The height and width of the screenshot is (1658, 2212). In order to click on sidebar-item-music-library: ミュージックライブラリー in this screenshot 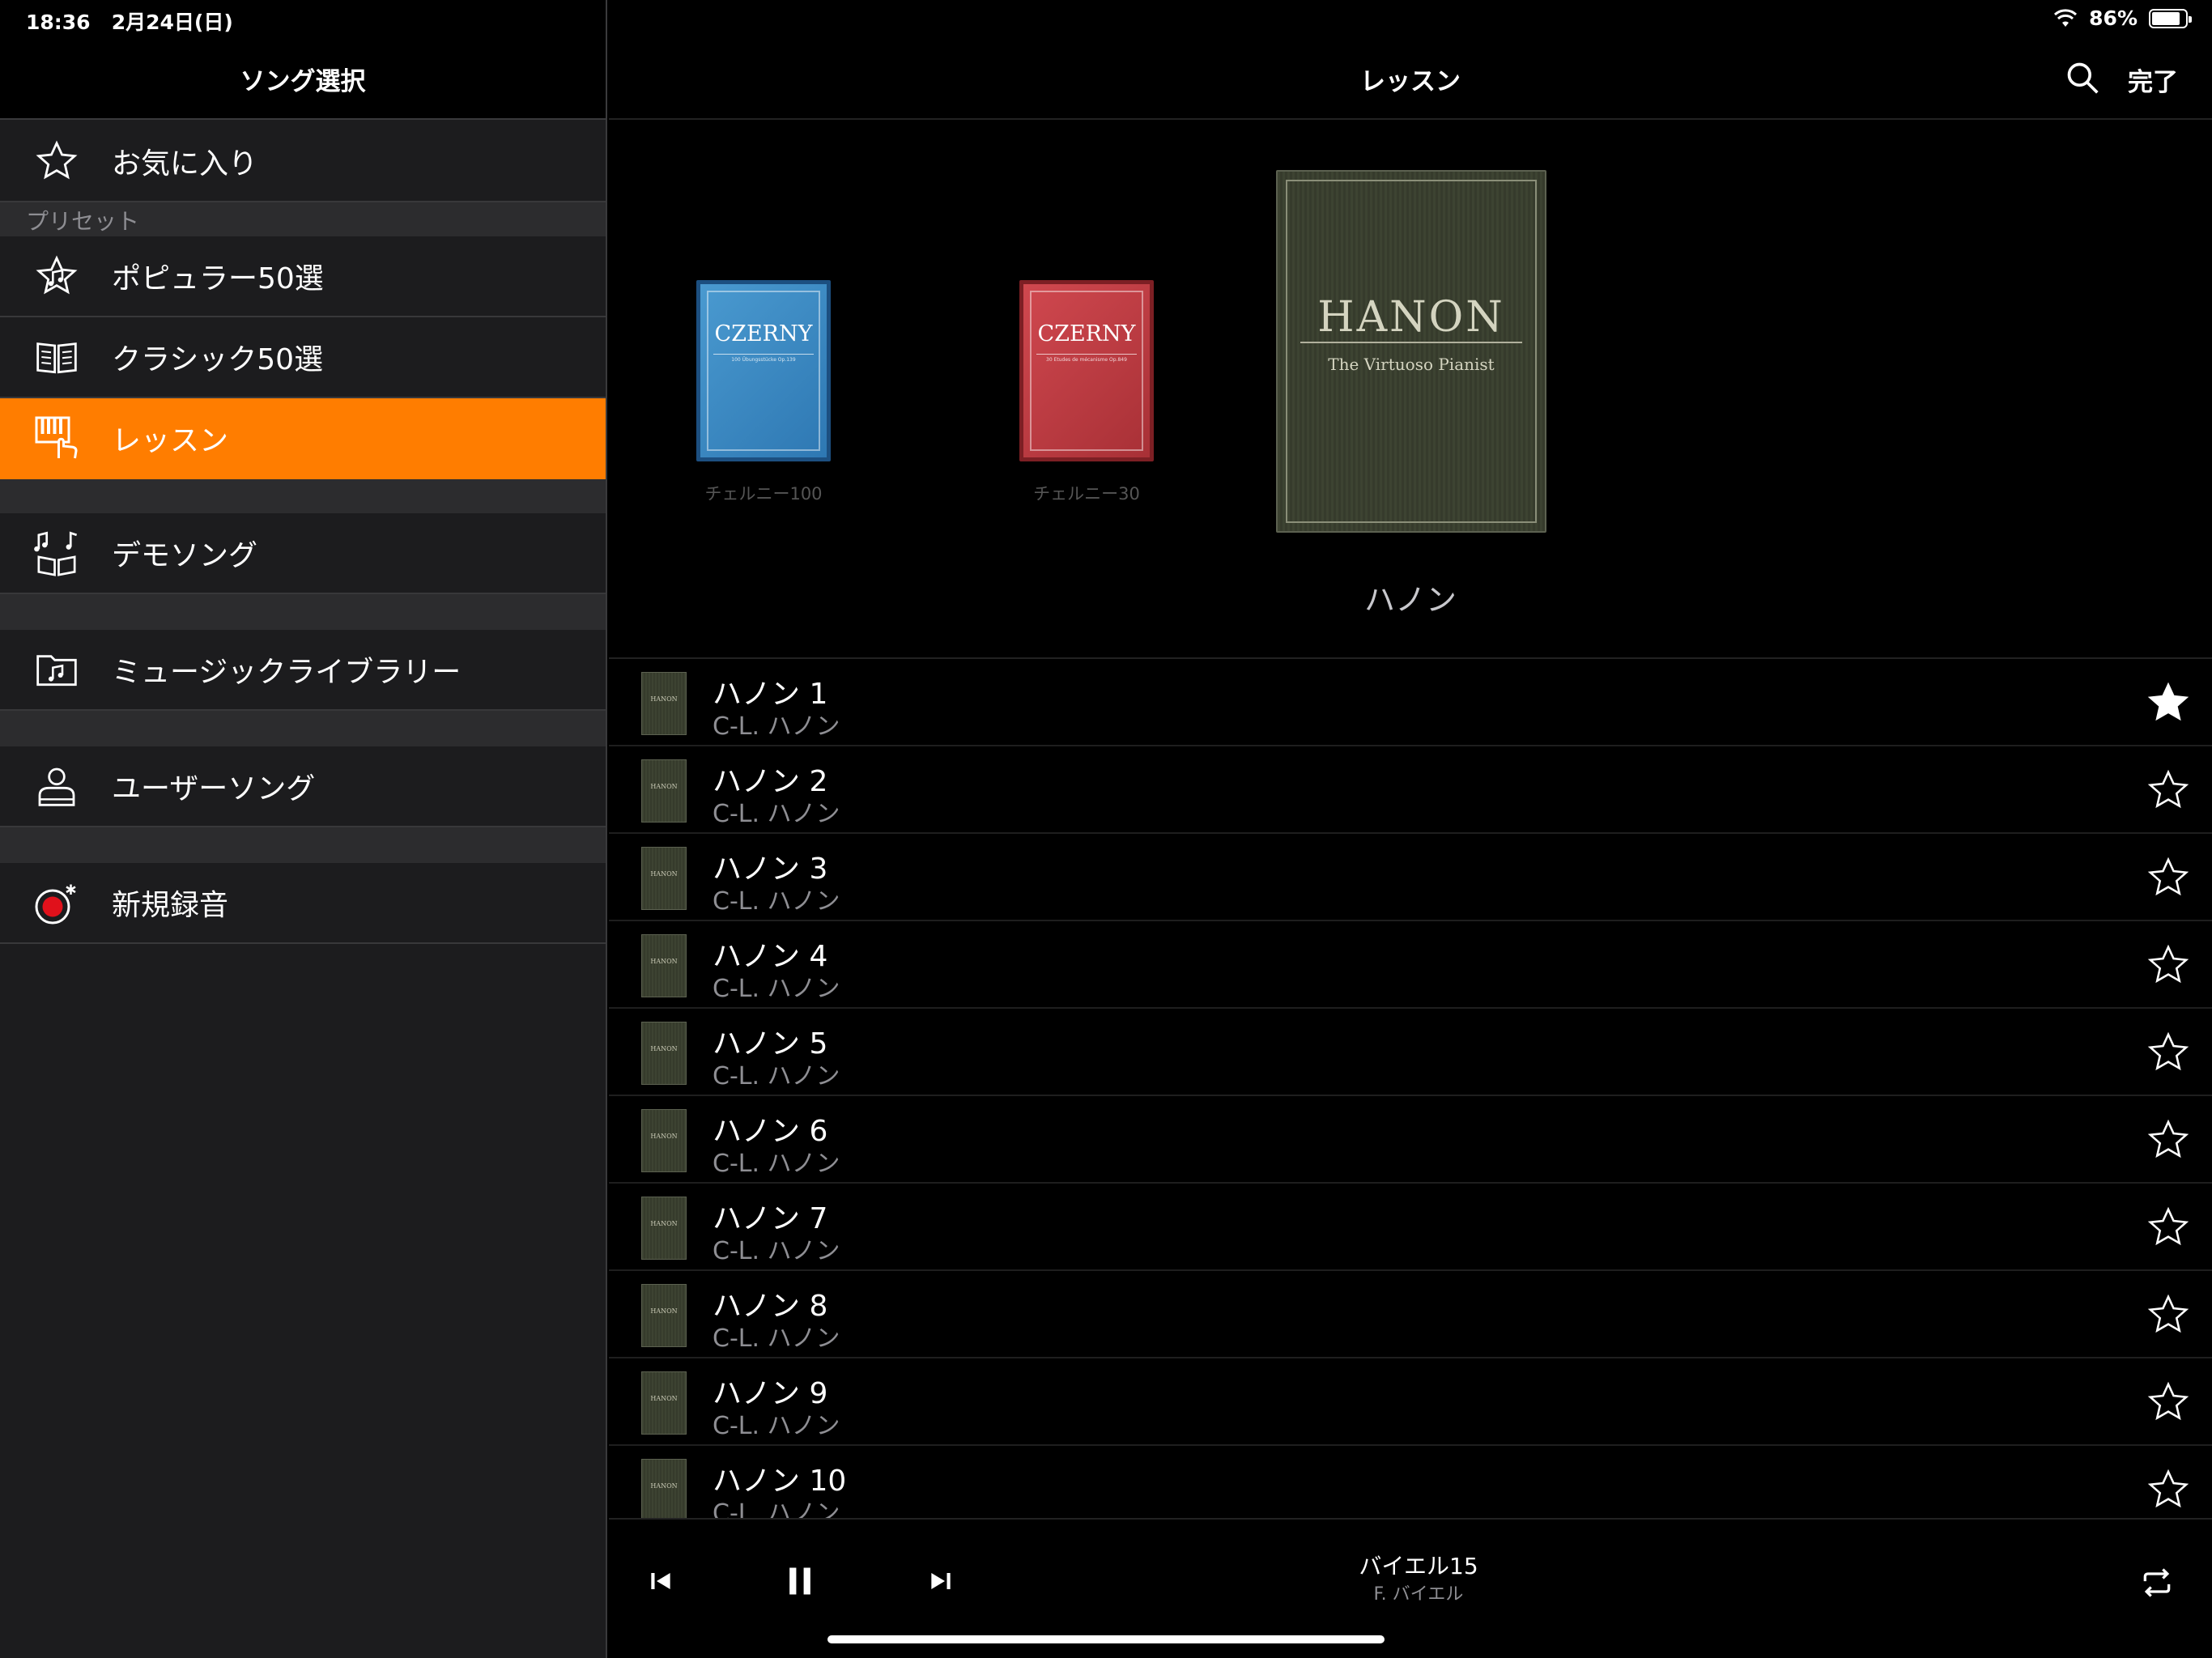, I will do `click(303, 670)`.